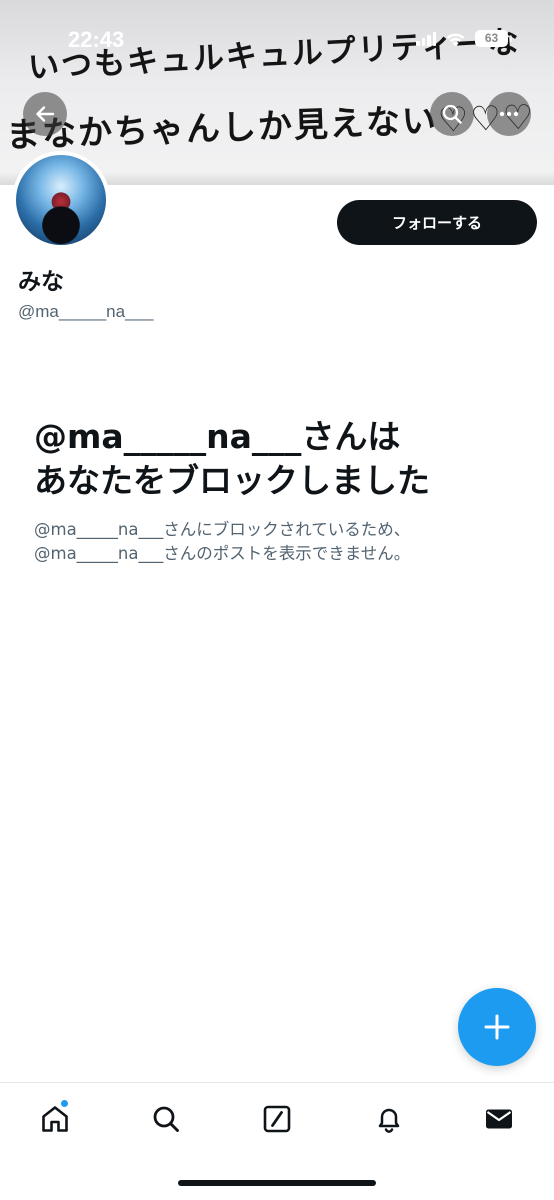 The width and height of the screenshot is (554, 1200). What do you see at coordinates (222, 553) in the screenshot?
I see `blocked-desc-line-2: @ma_____na___さんのポストを表示できません。` at bounding box center [222, 553].